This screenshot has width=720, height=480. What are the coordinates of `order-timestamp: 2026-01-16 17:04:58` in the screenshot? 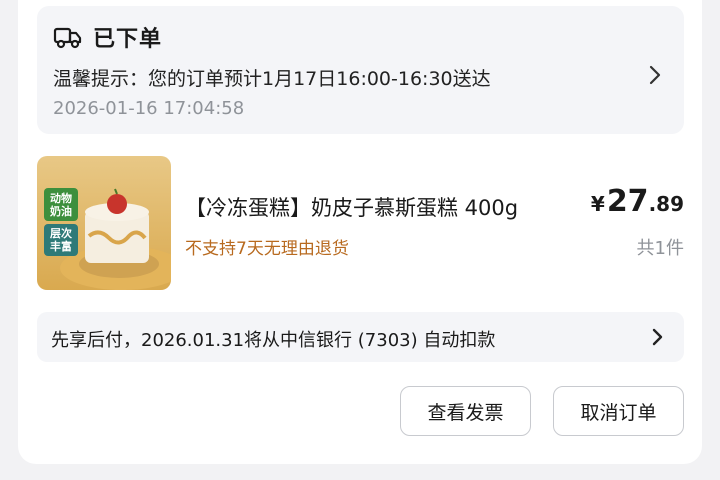 It's located at (149, 108).